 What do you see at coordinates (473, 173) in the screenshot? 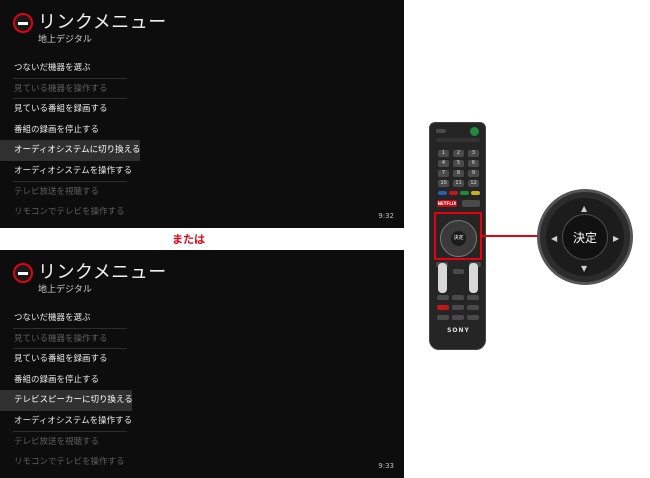
I see `num-button-9: 9` at bounding box center [473, 173].